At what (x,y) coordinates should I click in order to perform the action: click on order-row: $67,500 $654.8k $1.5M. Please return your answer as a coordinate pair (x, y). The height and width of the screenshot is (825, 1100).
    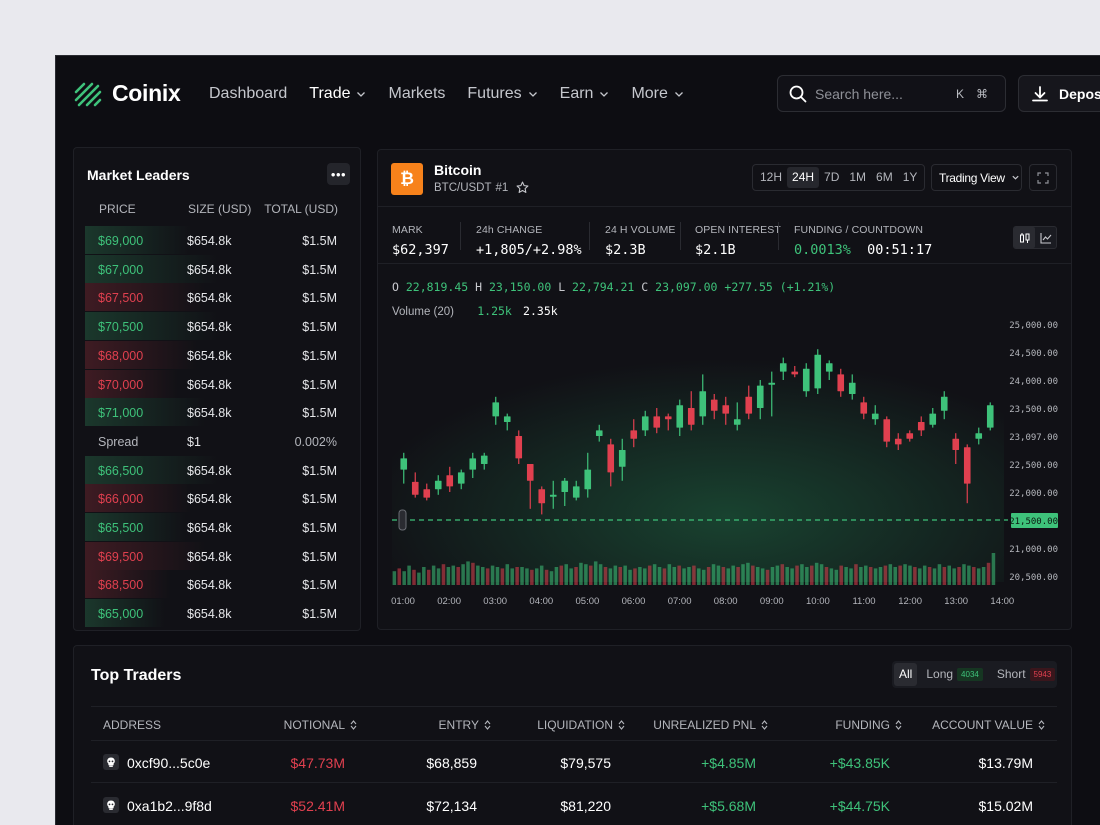
    Looking at the image, I should click on (218, 297).